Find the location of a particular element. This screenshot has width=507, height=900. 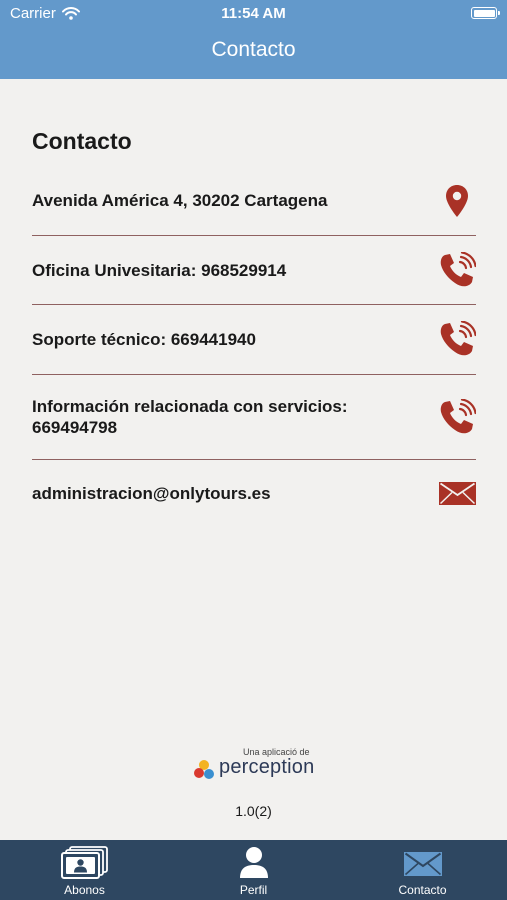

person-icon is located at coordinates (253, 862).